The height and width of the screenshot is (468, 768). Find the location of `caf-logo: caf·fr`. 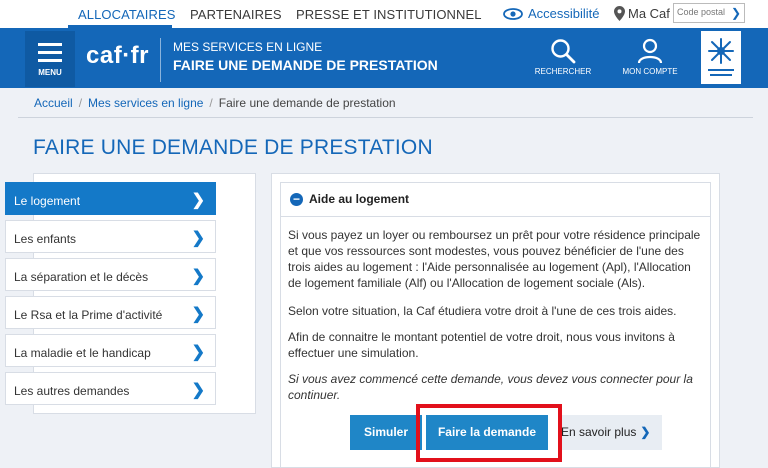

caf-logo: caf·fr is located at coordinates (117, 56).